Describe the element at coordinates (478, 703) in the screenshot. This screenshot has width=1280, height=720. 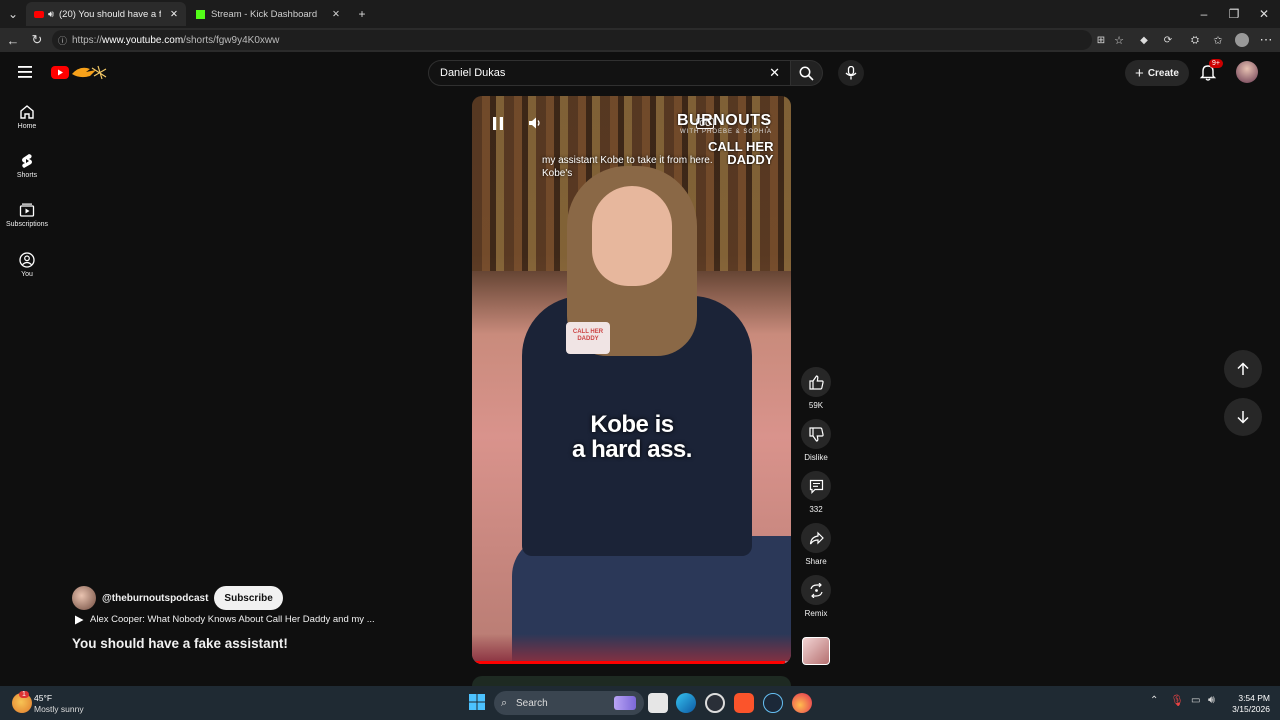
I see `windows-start-icon` at that location.